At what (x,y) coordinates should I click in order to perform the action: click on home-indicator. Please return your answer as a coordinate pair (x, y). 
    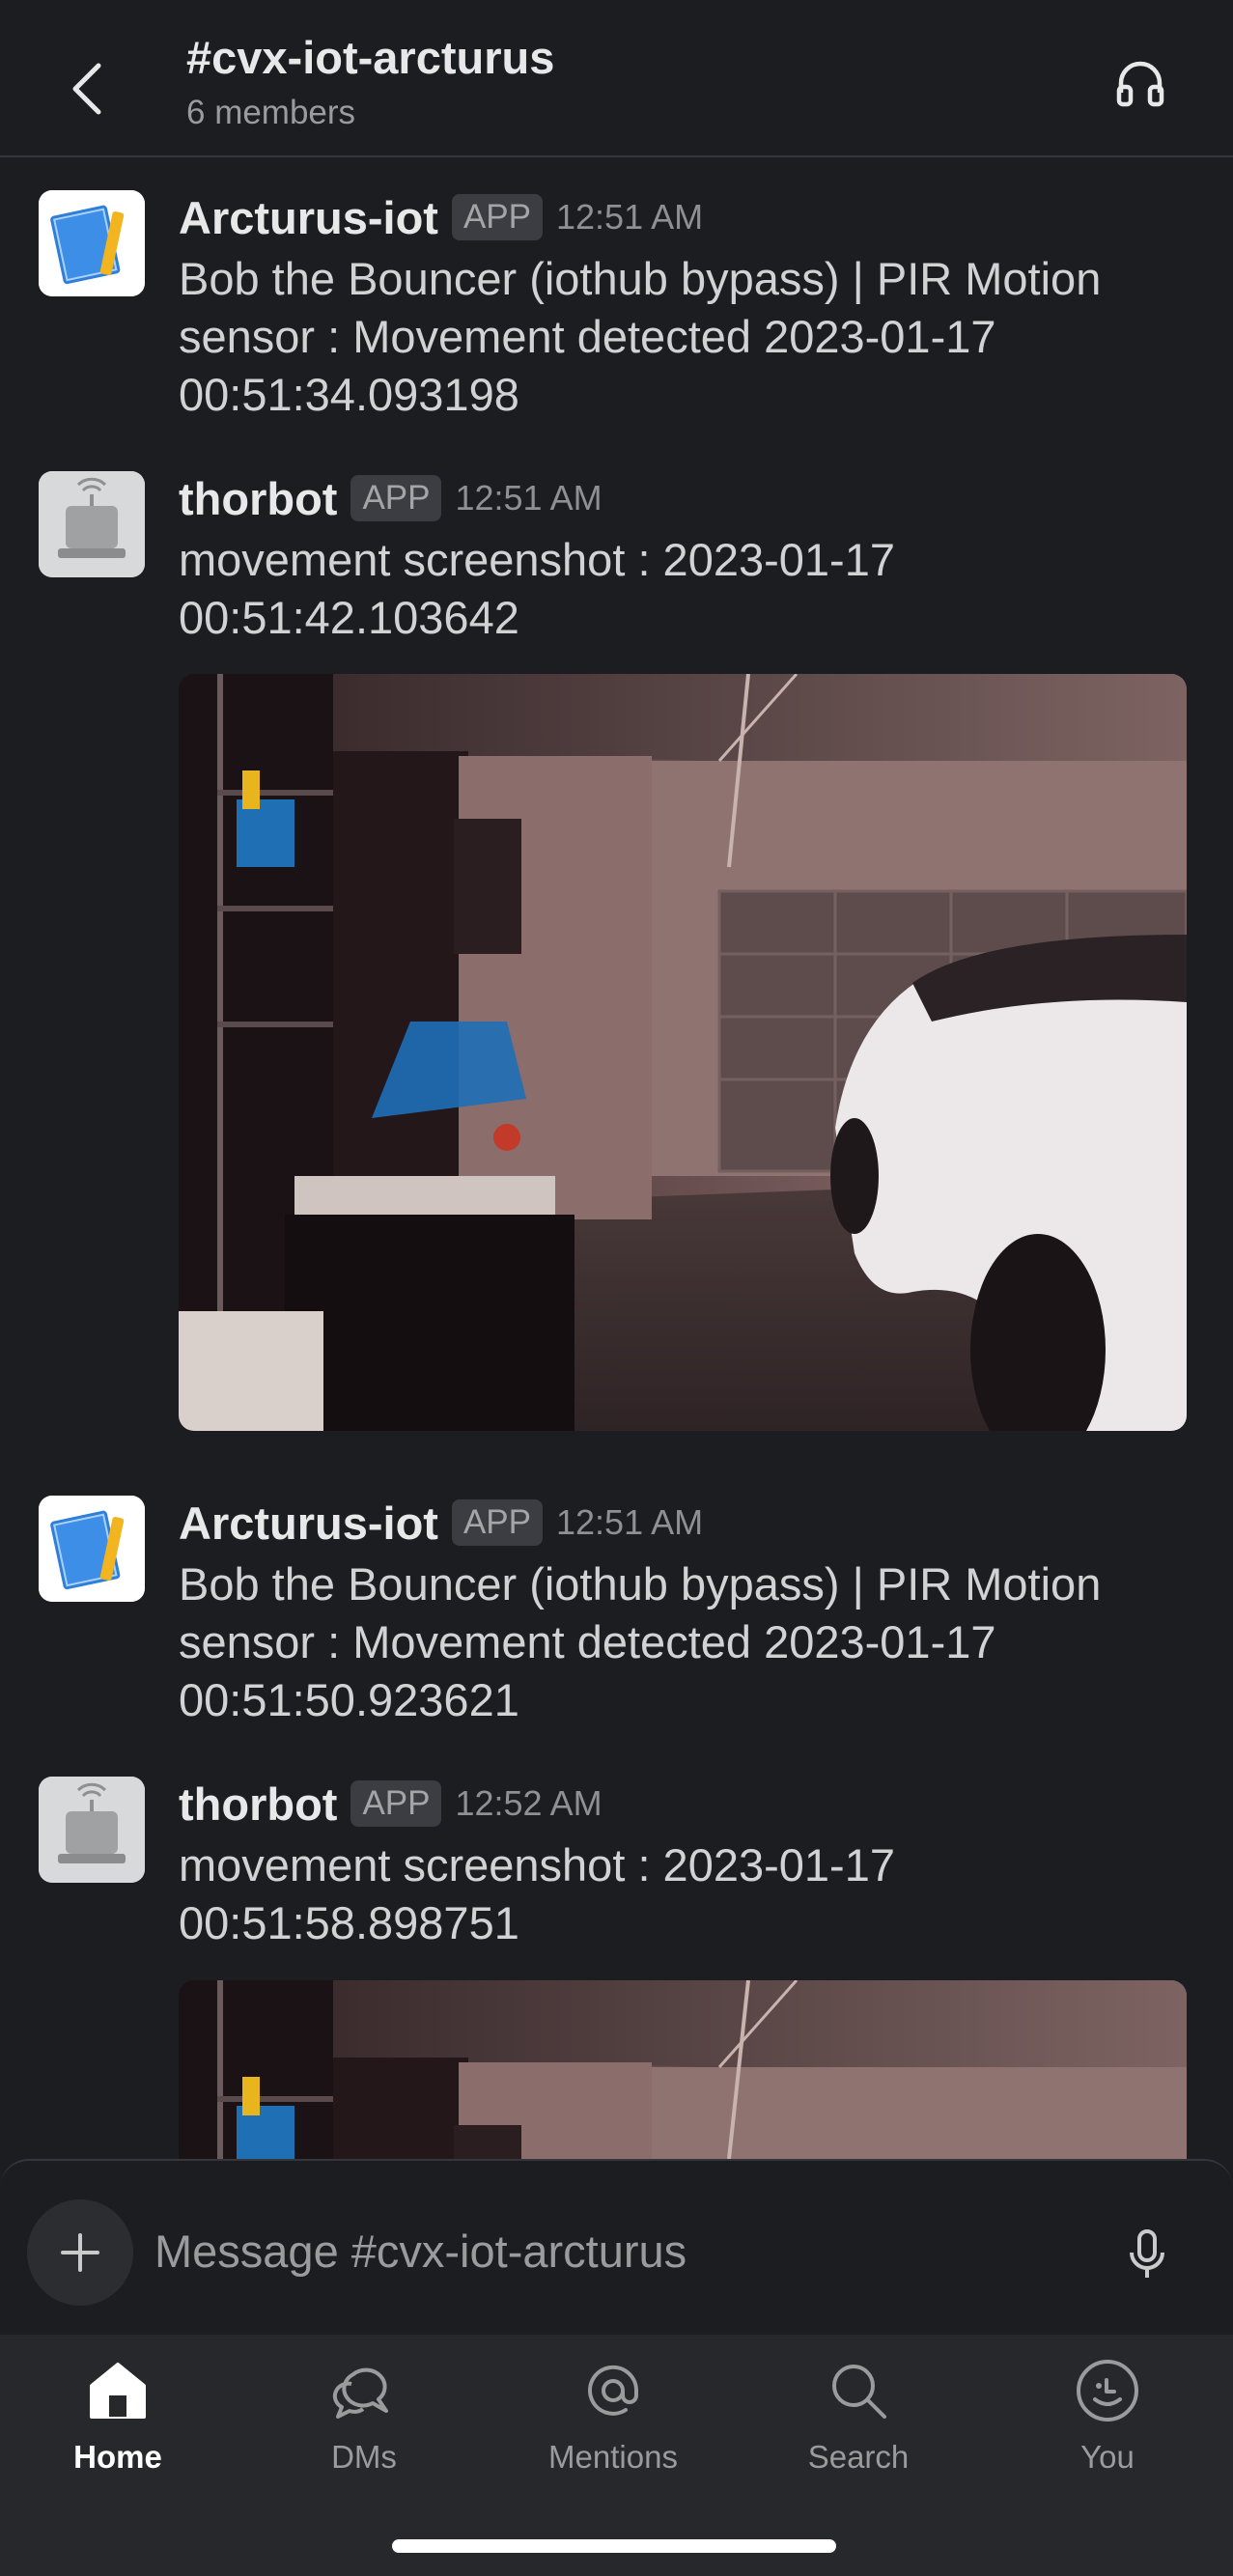
    Looking at the image, I should click on (614, 2546).